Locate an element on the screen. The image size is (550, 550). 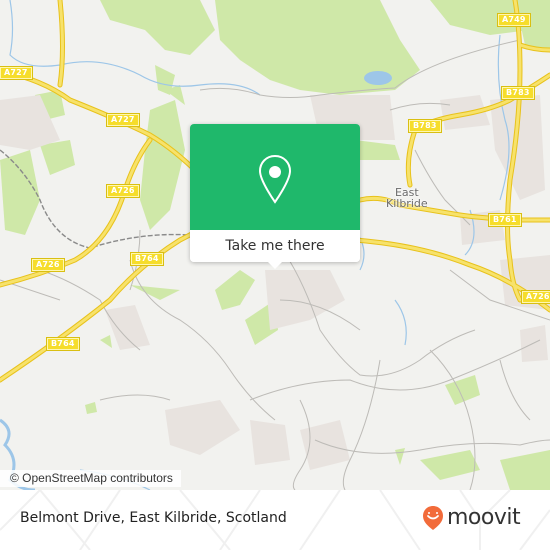
take-me-there-button: Take me there is located at coordinates (275, 246).